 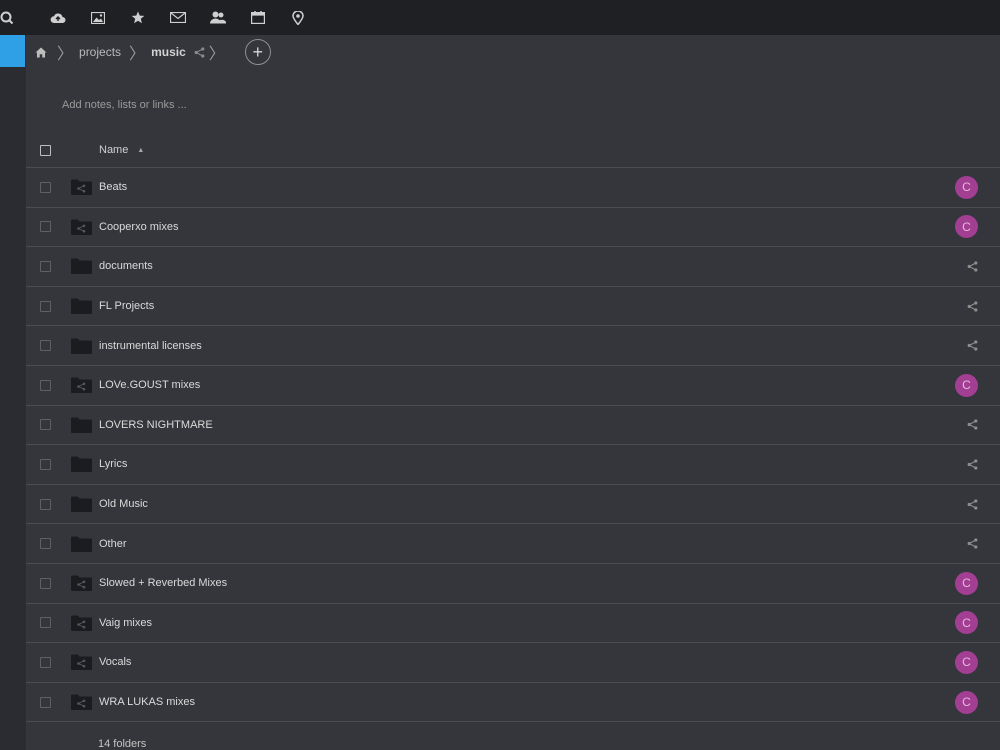 I want to click on select-all-checkbox, so click(x=45, y=150).